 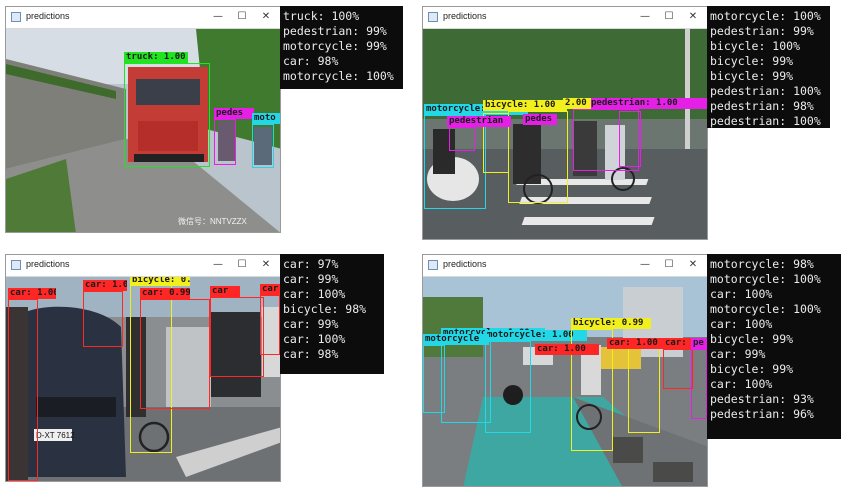 What do you see at coordinates (762, 414) in the screenshot?
I see `console-line: pedestrian: 96%` at bounding box center [762, 414].